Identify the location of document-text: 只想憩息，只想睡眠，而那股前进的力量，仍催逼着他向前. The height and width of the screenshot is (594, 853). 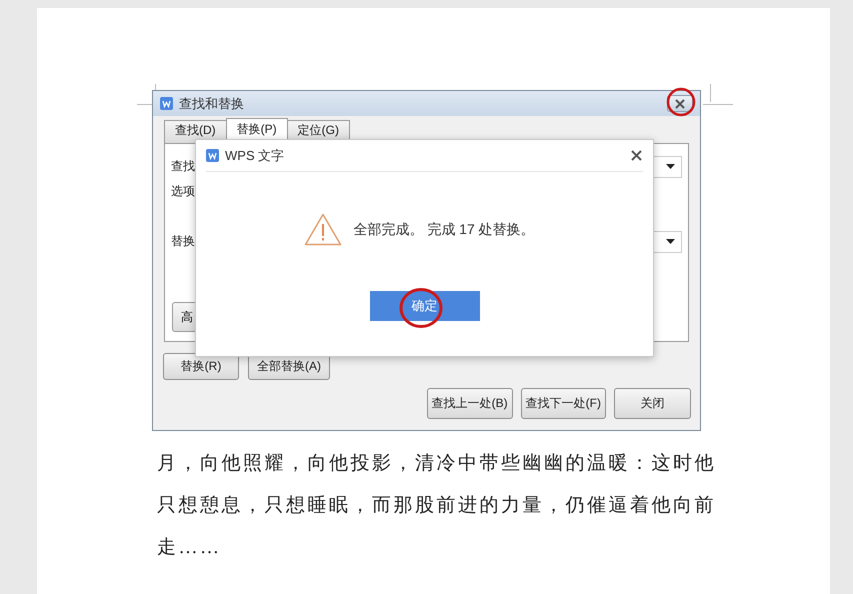
(436, 506).